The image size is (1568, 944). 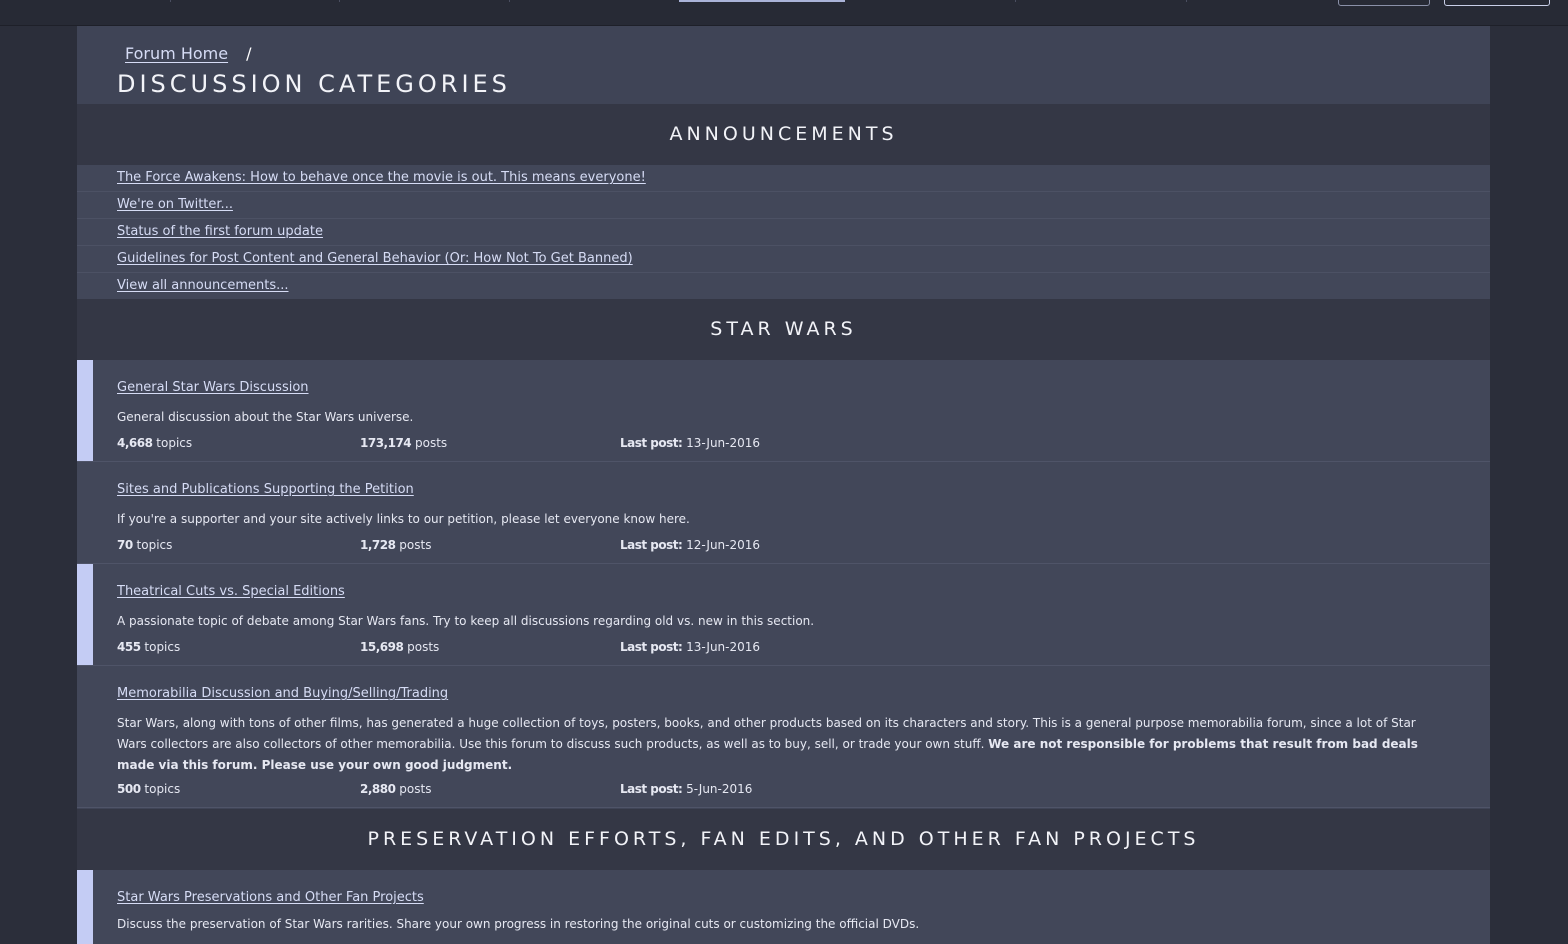 I want to click on site-logo, so click(x=67, y=3).